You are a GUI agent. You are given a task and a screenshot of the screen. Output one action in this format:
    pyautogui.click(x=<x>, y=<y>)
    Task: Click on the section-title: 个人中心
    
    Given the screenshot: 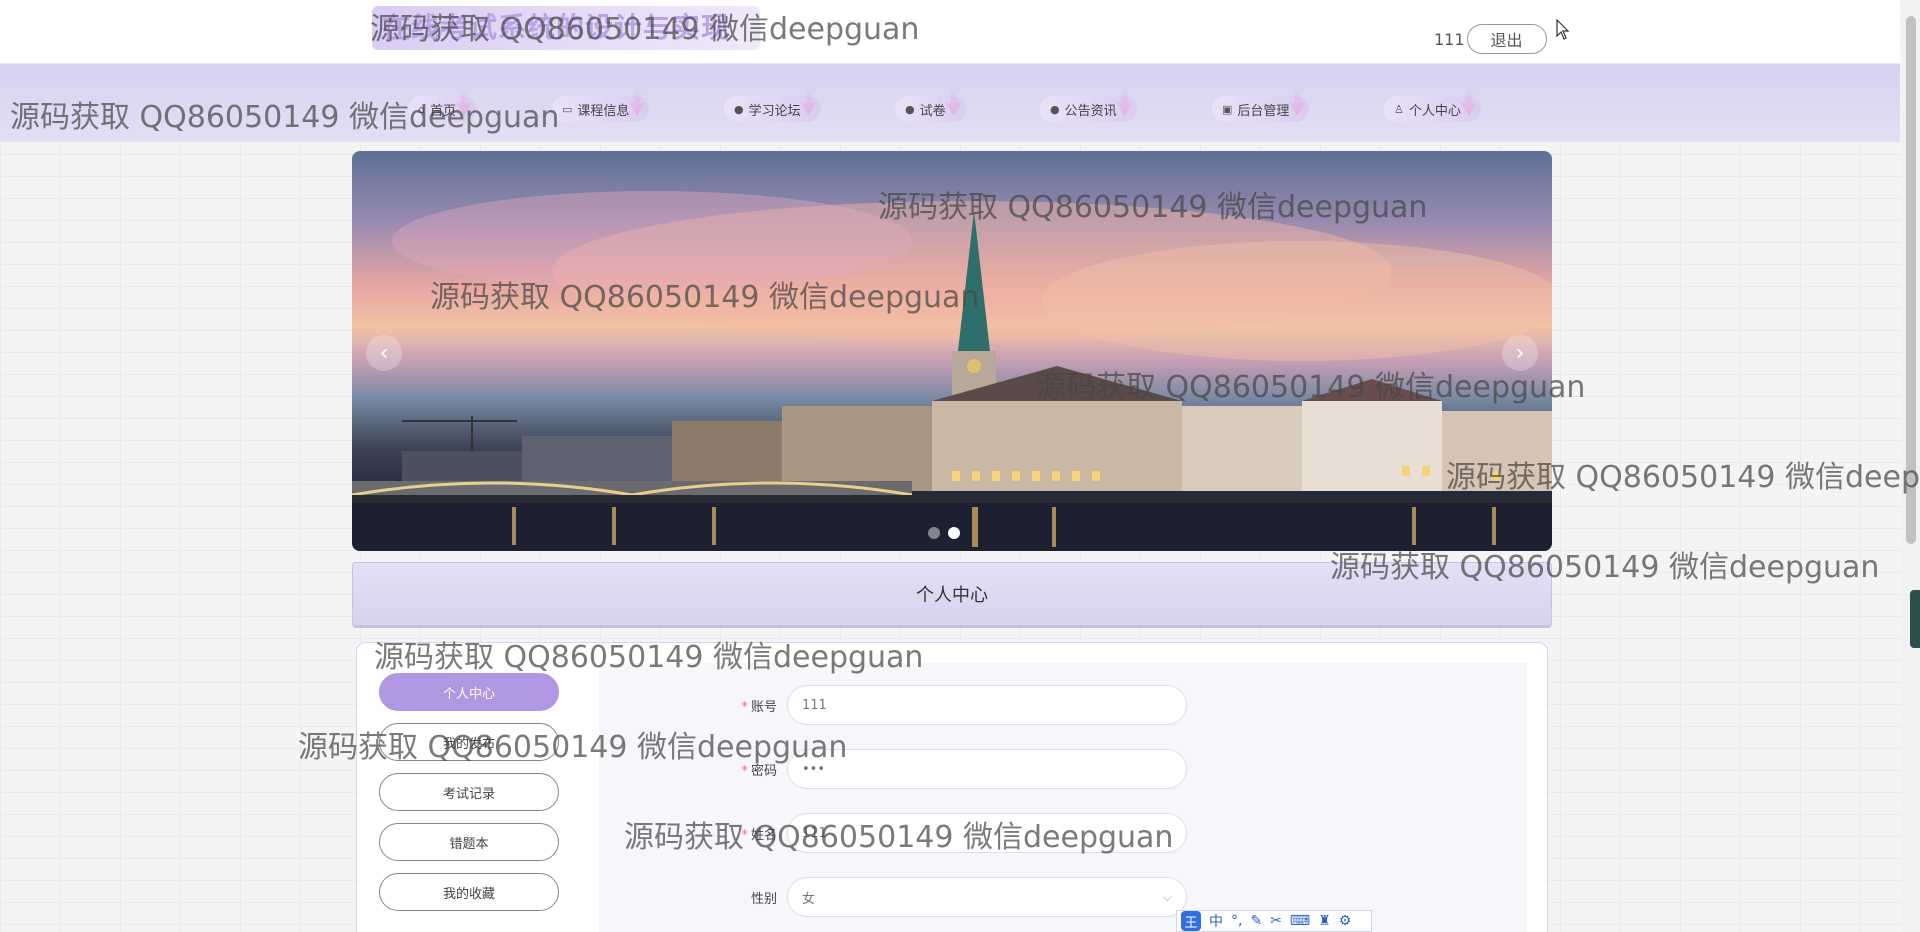 What is the action you would take?
    pyautogui.click(x=952, y=595)
    